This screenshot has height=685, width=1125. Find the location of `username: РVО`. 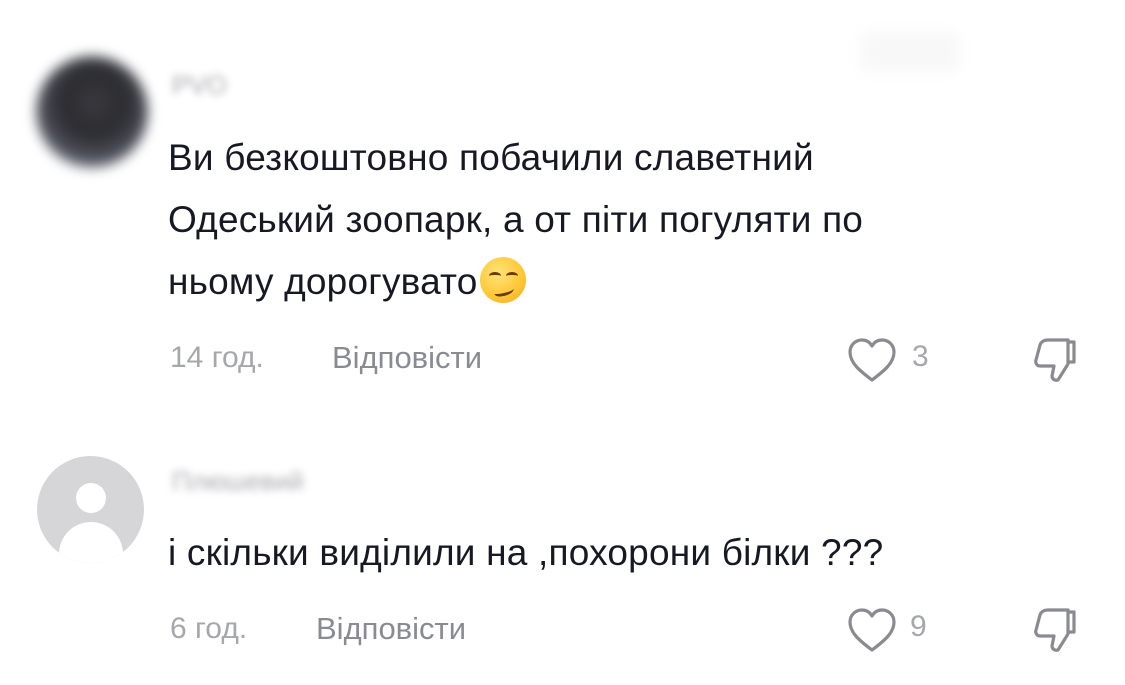

username: РVО is located at coordinates (199, 85).